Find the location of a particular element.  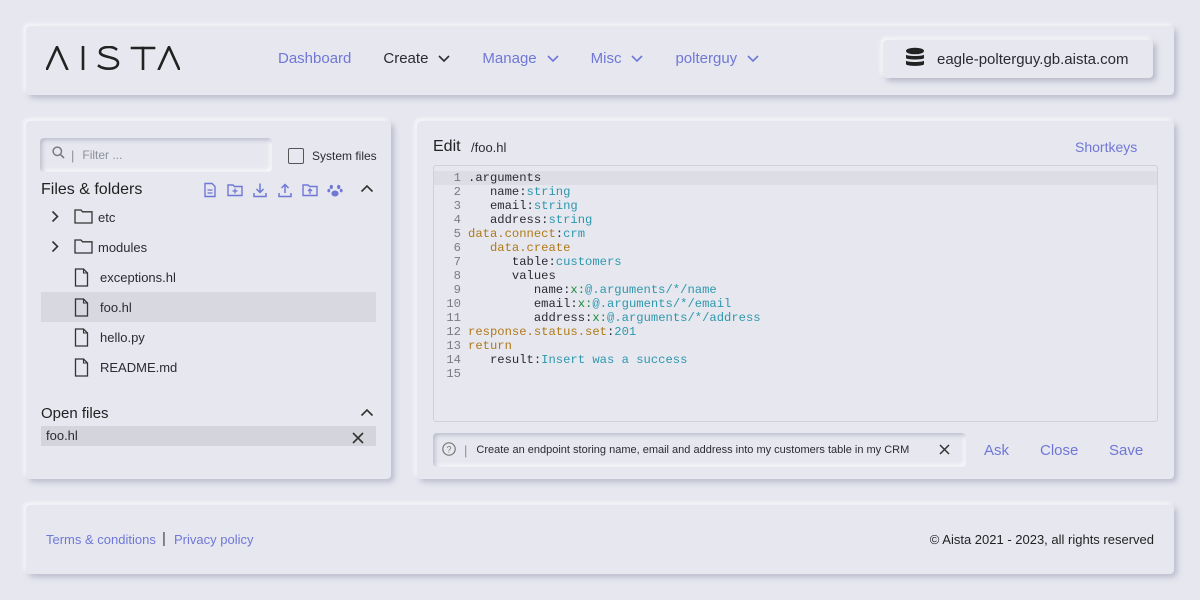

tree-item-exceptions-hl: exceptions.hl is located at coordinates (208, 277).